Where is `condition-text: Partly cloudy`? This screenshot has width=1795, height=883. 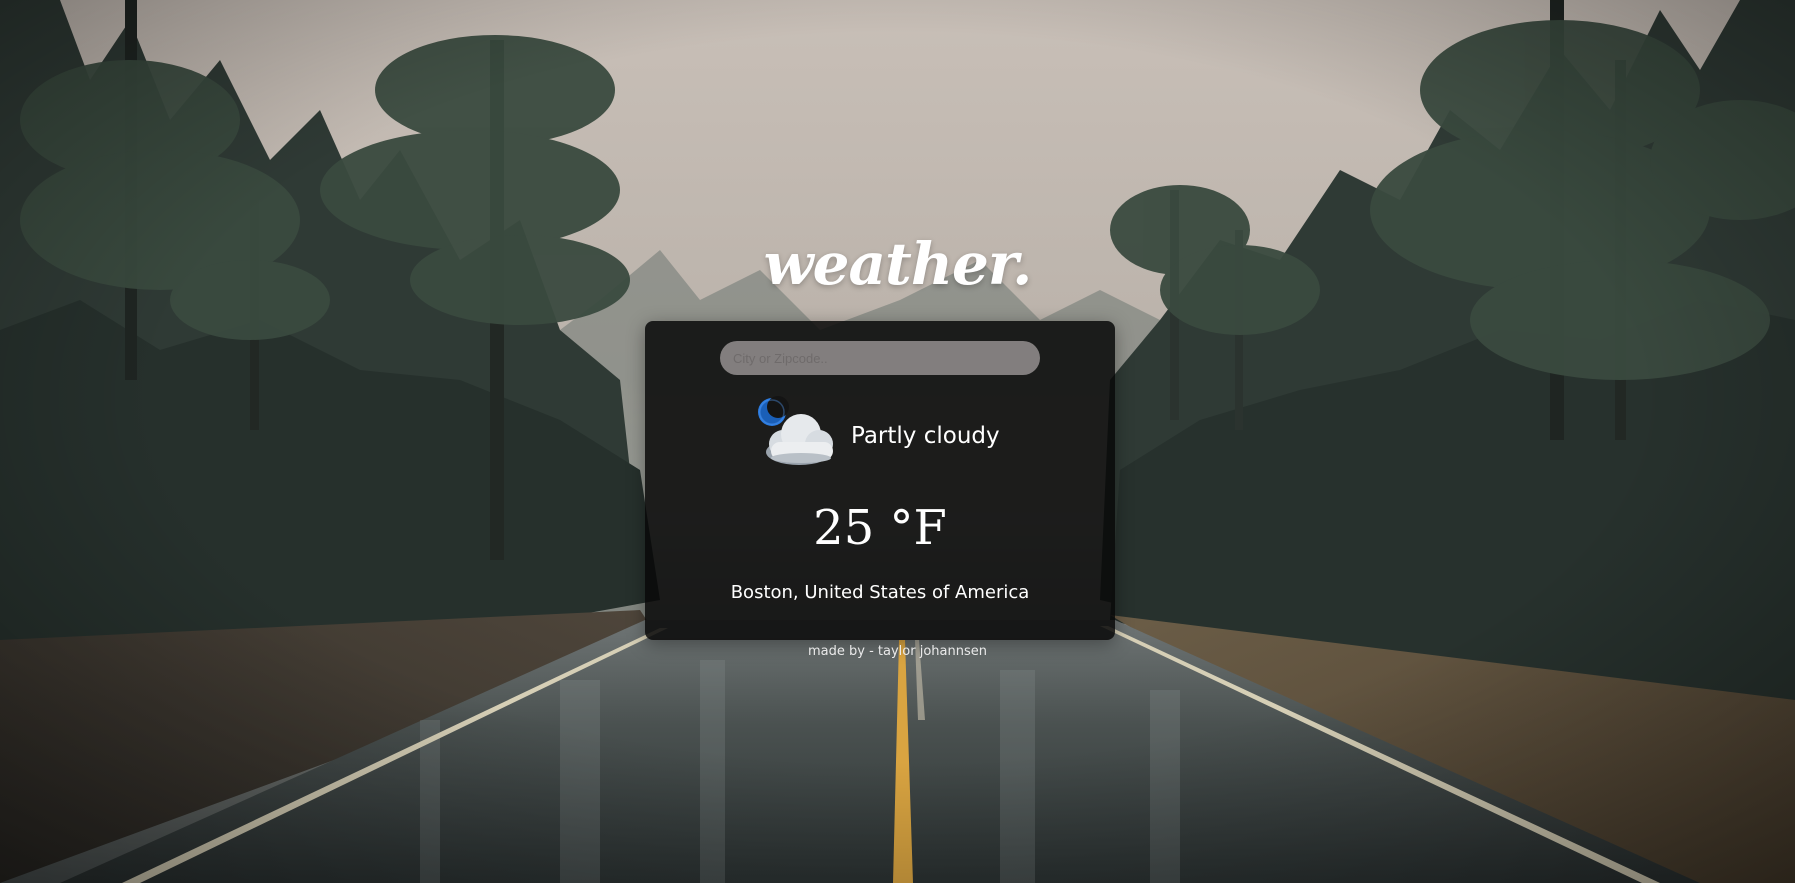 condition-text: Partly cloudy is located at coordinates (925, 436).